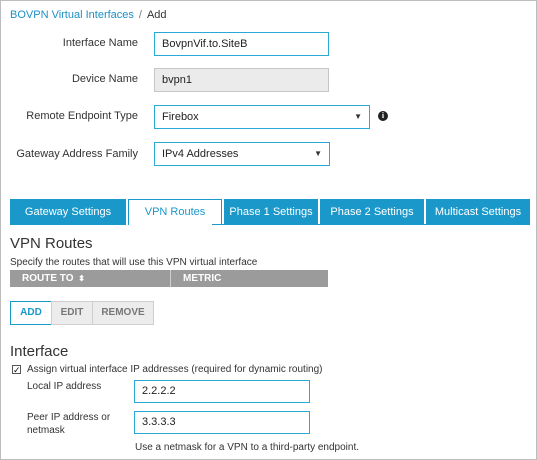  I want to click on routes-table-header: ROUTE TO ⬍ METRIC, so click(169, 278).